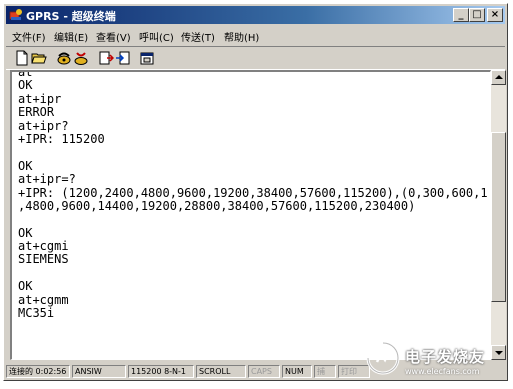  Describe the element at coordinates (40, 98) in the screenshot. I see `terminal-line: at+ipr` at that location.